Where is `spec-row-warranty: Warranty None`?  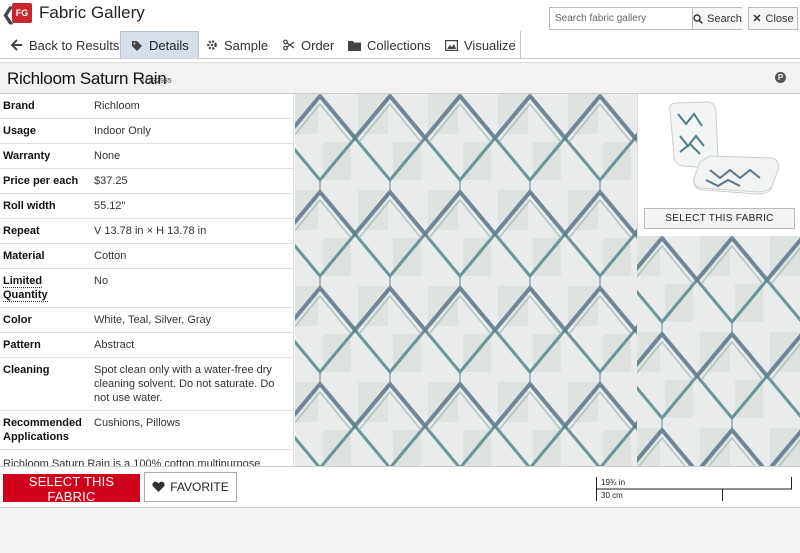
spec-row-warranty: Warranty None is located at coordinates (146, 156).